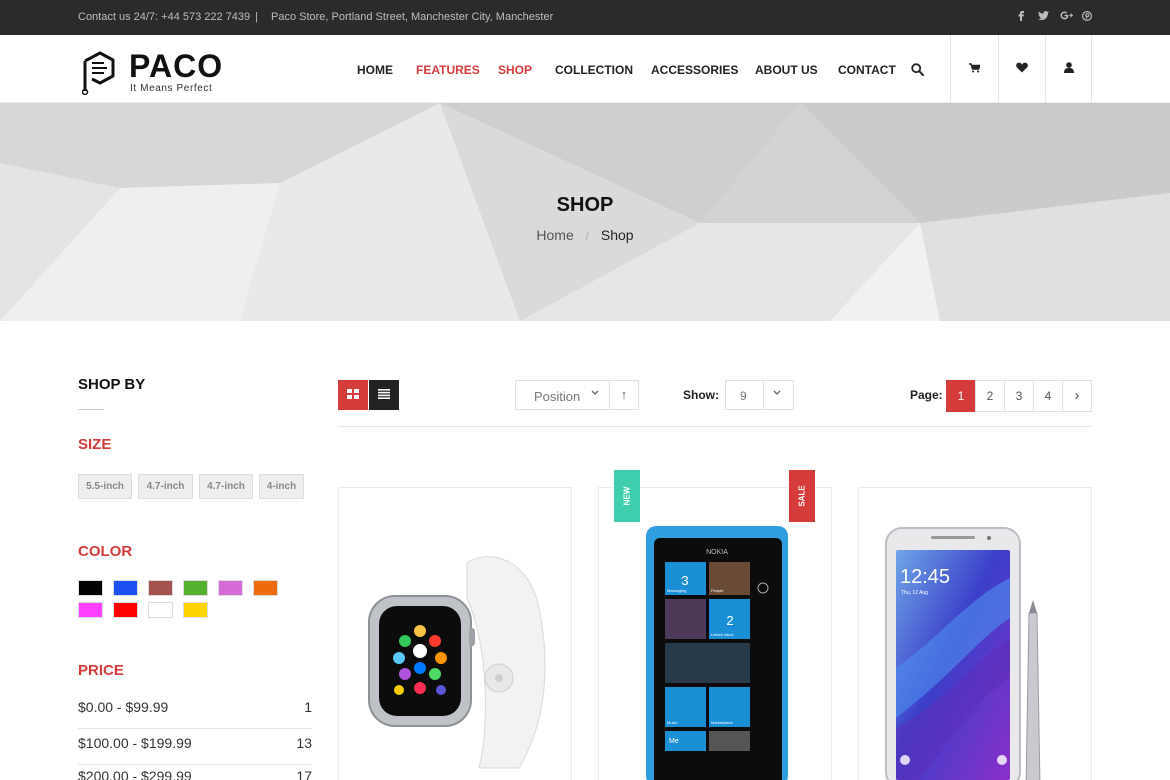  Describe the element at coordinates (617, 235) in the screenshot. I see `breadcrumb-current: Shop` at that location.